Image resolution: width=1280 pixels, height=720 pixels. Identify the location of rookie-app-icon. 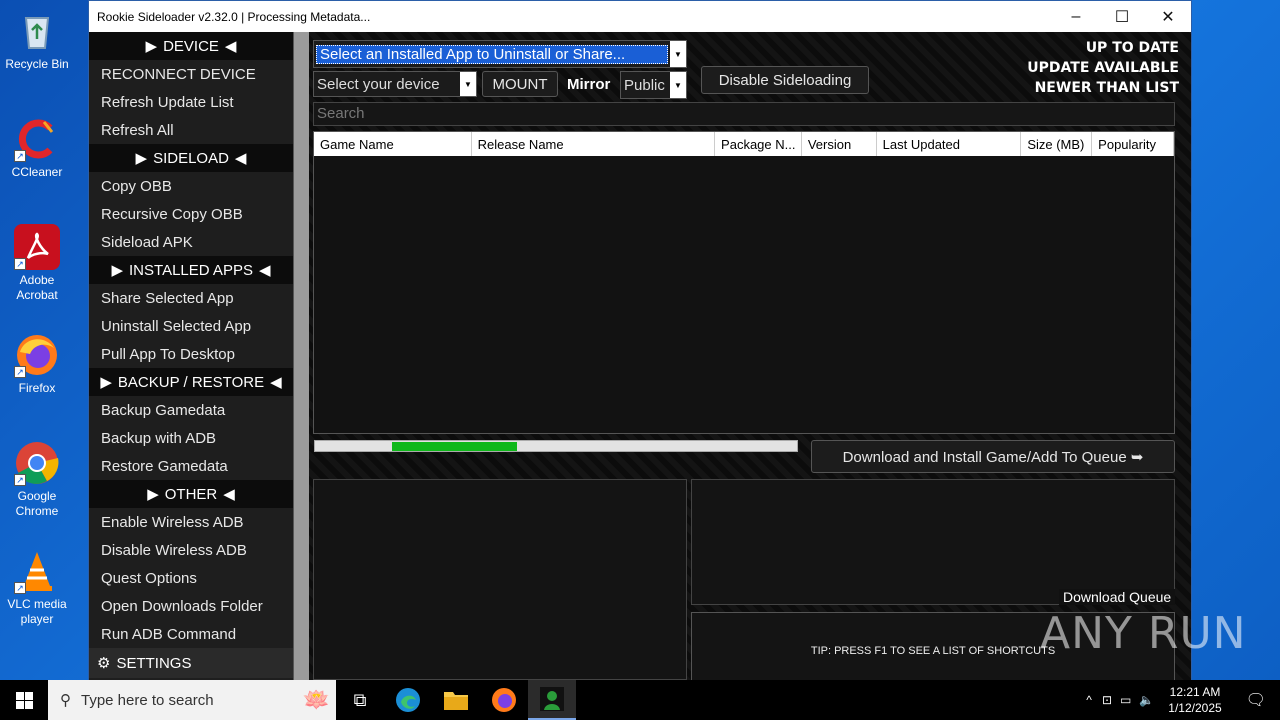
(552, 699).